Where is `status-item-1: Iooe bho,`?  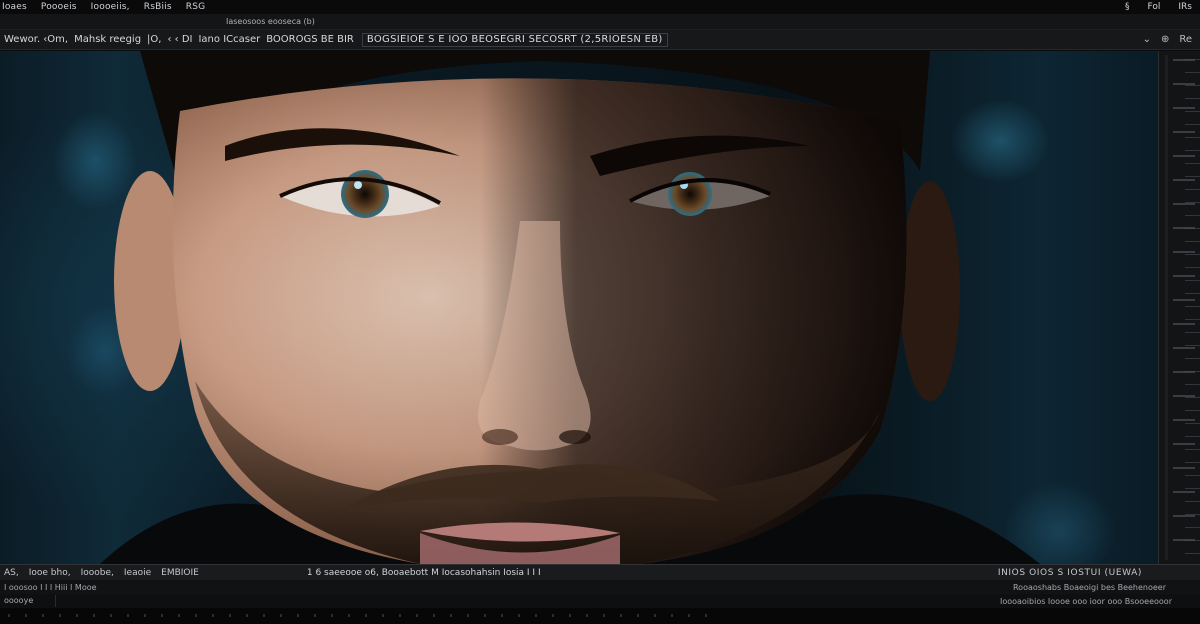
status-item-1: Iooe bho, is located at coordinates (49, 572).